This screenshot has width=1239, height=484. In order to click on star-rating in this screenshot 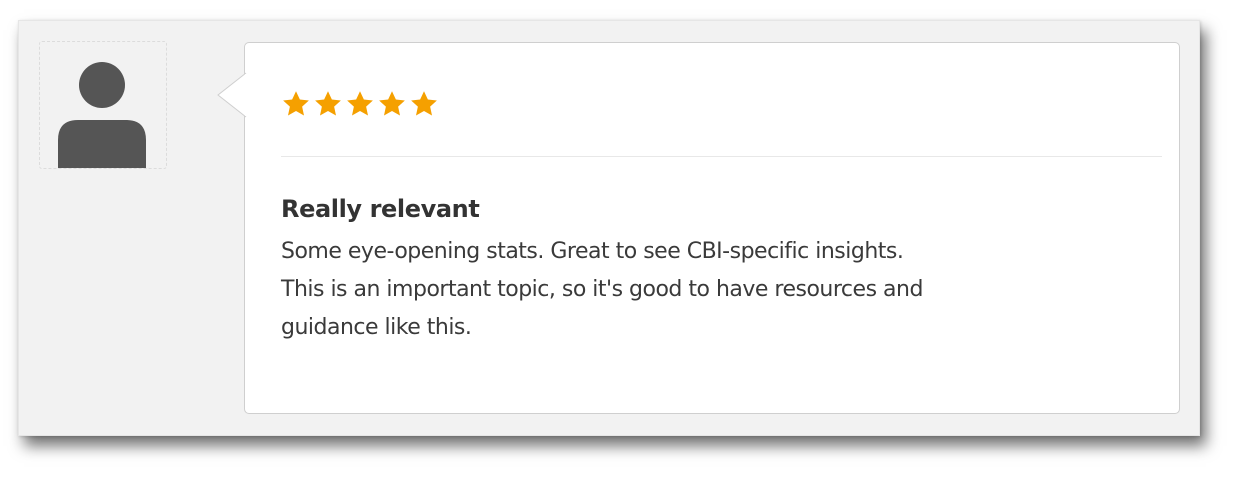, I will do `click(360, 104)`.